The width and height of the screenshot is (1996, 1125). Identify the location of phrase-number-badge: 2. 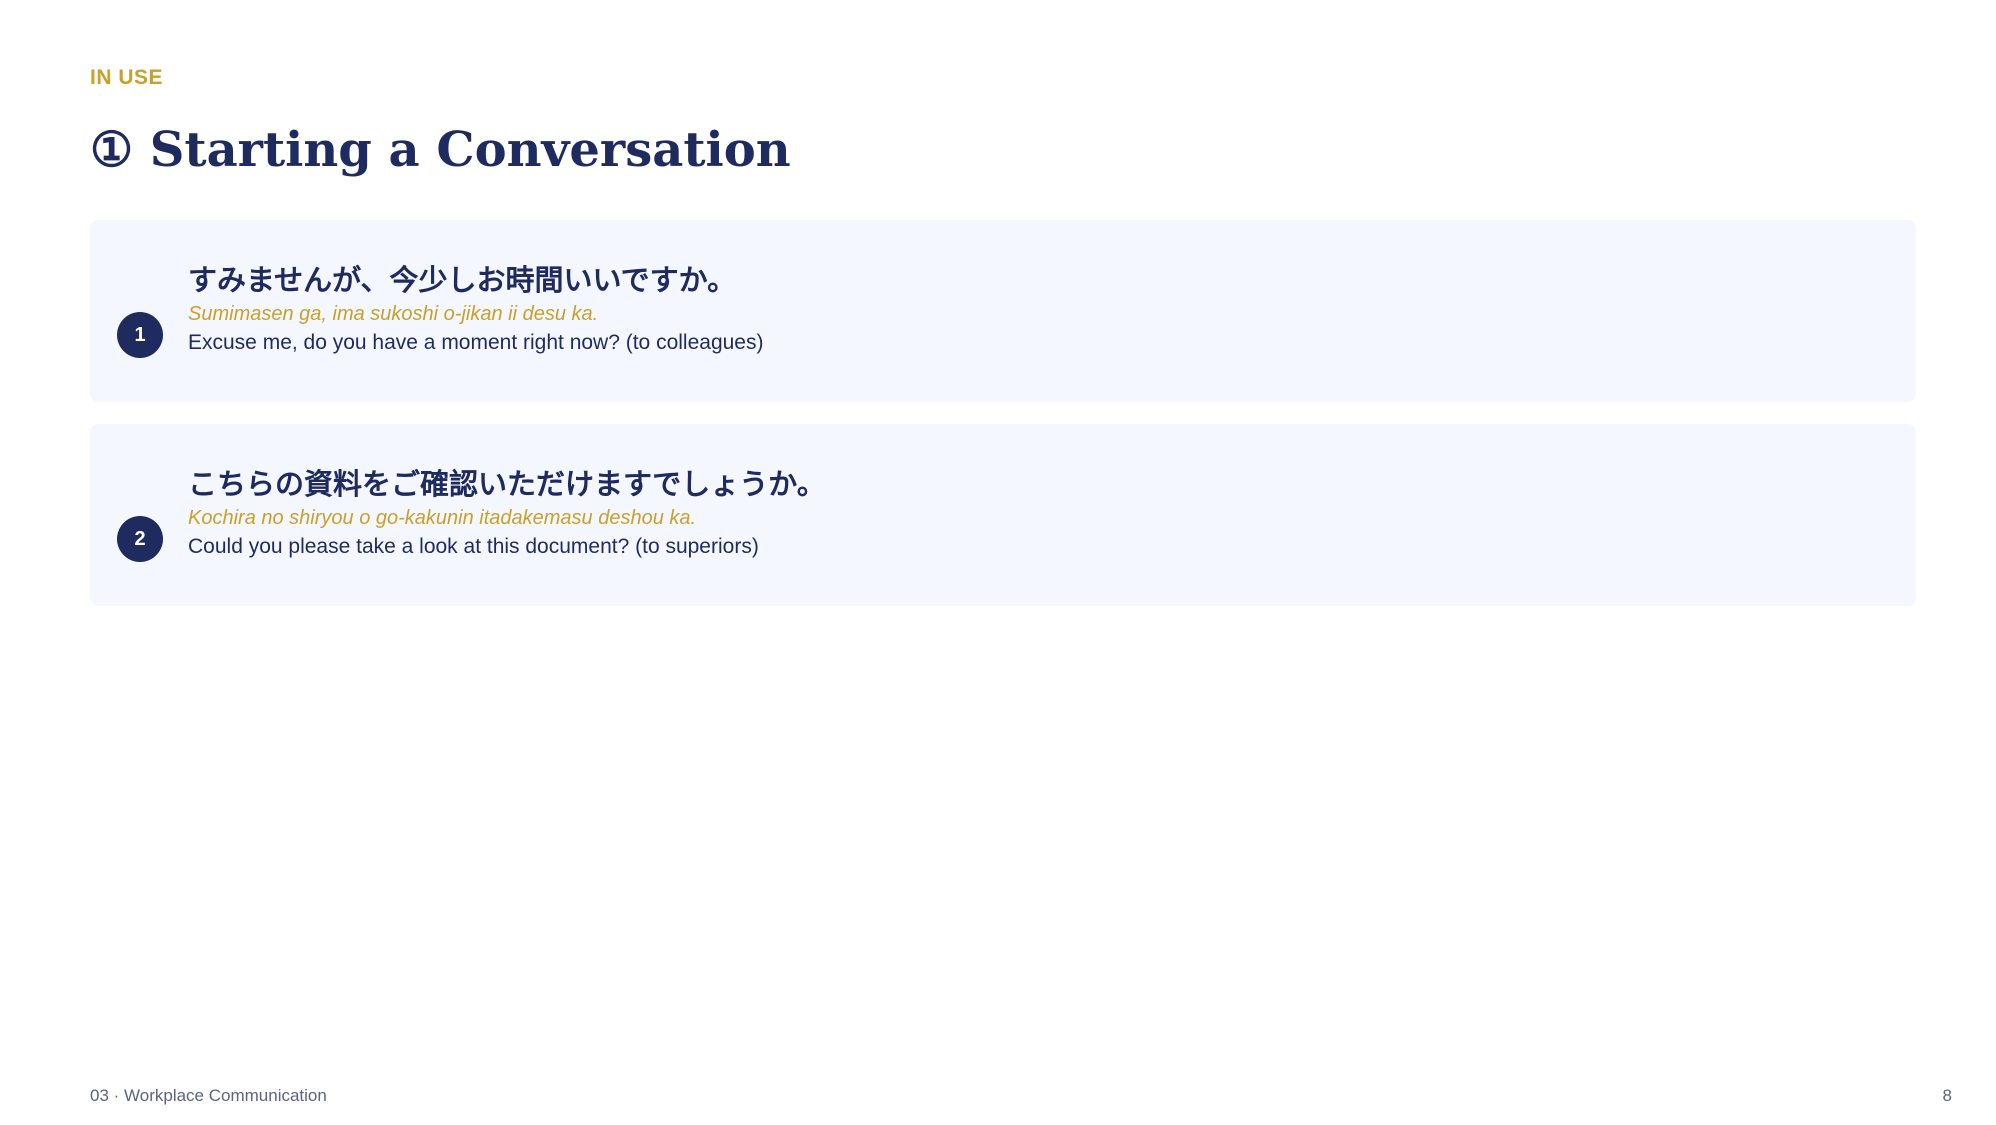
(140, 539).